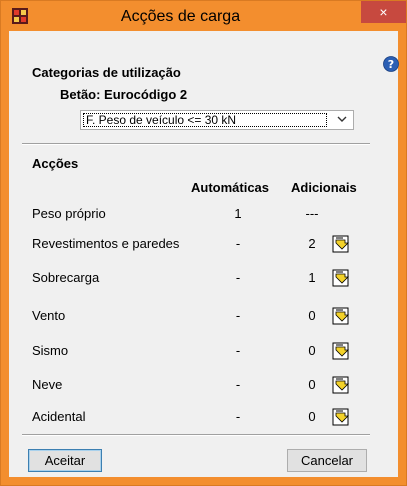 The height and width of the screenshot is (486, 407). I want to click on action-row: Peso próprio 1 ---, so click(203, 214).